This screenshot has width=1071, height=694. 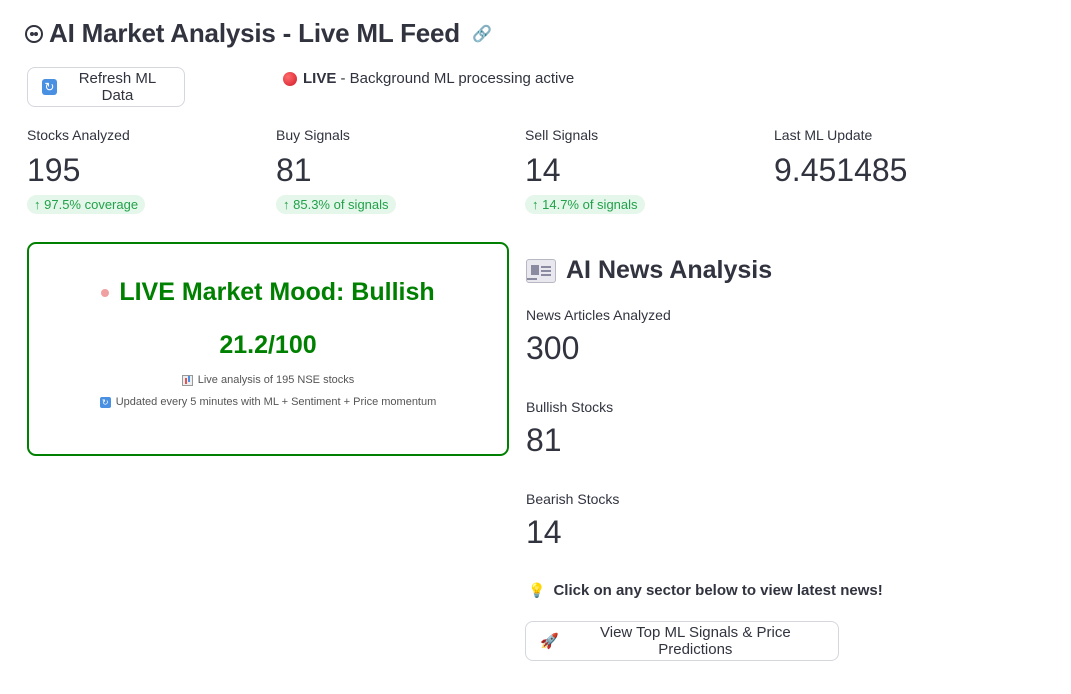 I want to click on metric-delta: ↑ 85.3% of signals, so click(x=336, y=204).